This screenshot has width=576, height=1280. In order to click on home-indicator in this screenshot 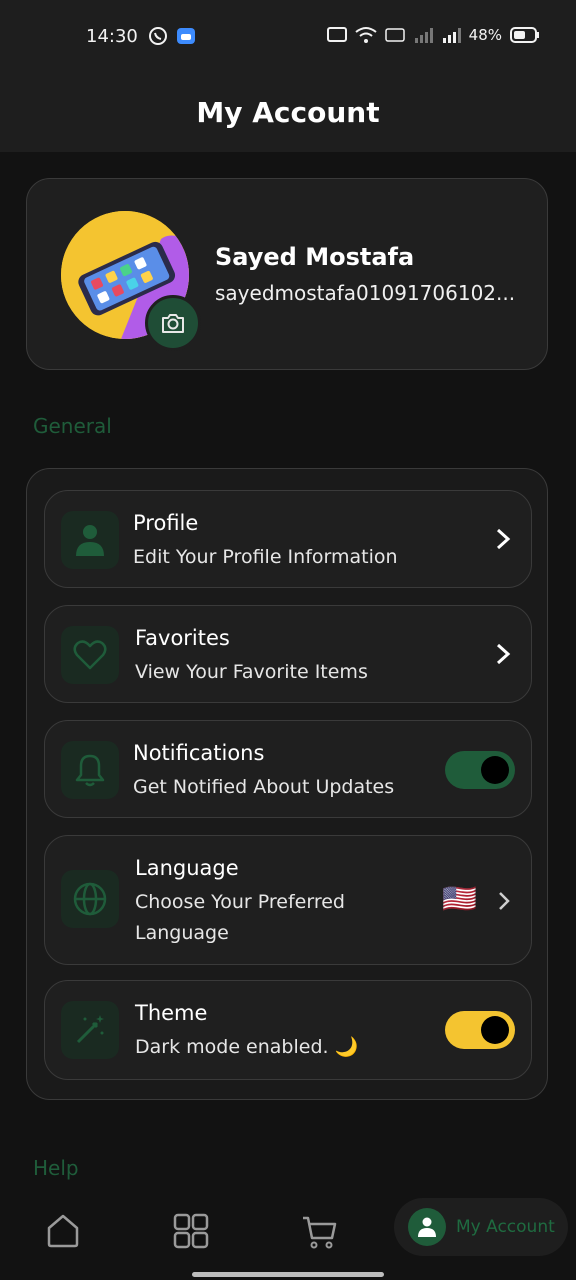, I will do `click(288, 1274)`.